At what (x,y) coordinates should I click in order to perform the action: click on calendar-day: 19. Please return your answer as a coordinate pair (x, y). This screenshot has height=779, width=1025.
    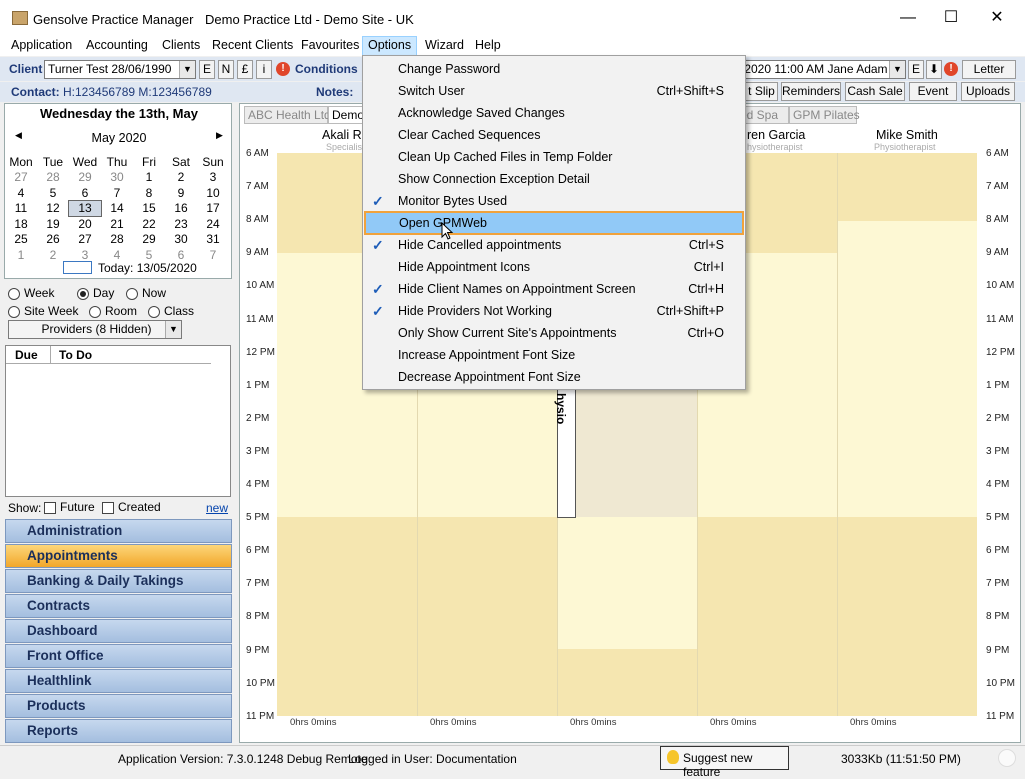
    Looking at the image, I should click on (53, 224).